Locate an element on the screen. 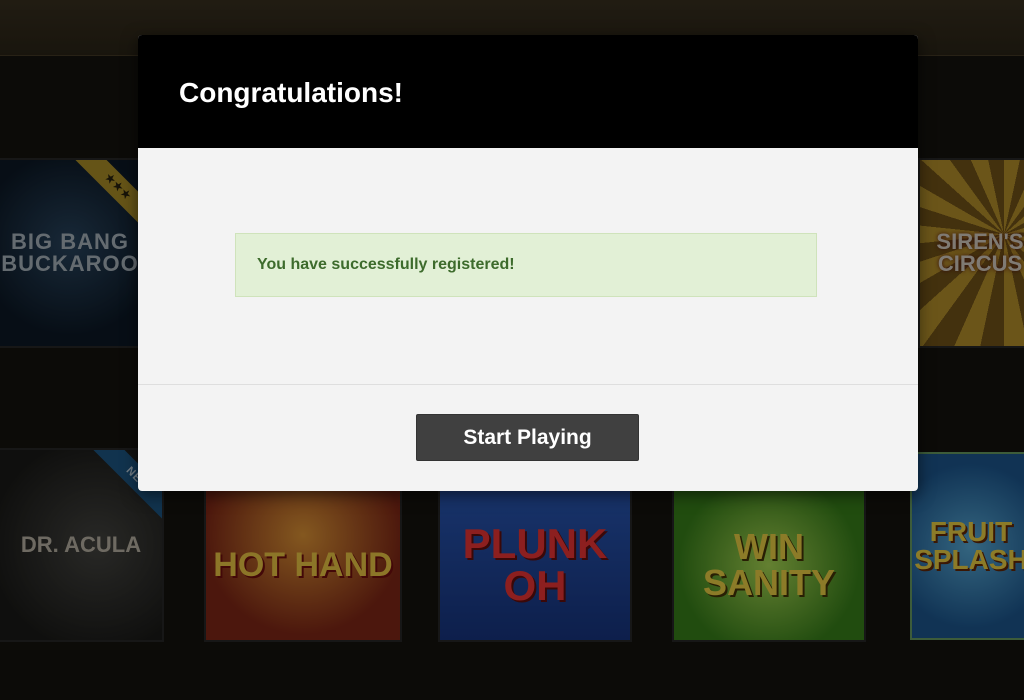 This screenshot has height=700, width=1024. start-playing-button: Start Playing is located at coordinates (527, 437).